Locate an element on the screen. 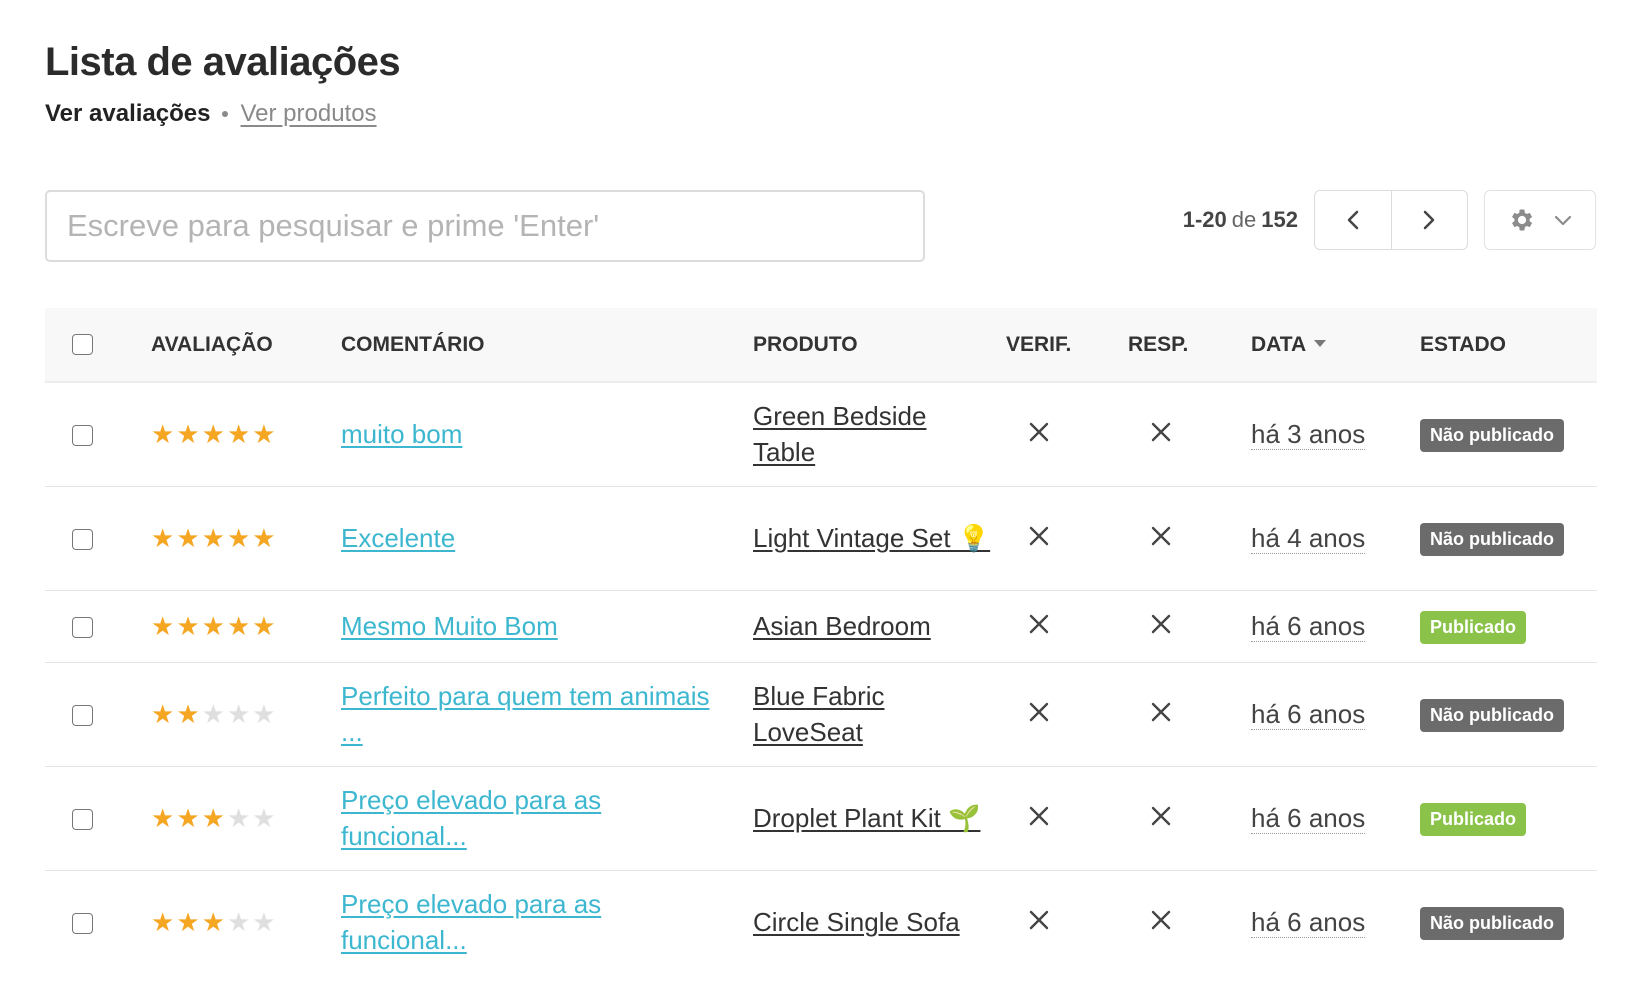  status-cell: Publicado is located at coordinates (1508, 626).